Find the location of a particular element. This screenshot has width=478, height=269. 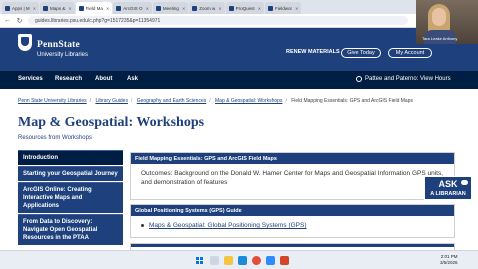

page-title: Map & Geospatial: Workshops is located at coordinates (111, 122).